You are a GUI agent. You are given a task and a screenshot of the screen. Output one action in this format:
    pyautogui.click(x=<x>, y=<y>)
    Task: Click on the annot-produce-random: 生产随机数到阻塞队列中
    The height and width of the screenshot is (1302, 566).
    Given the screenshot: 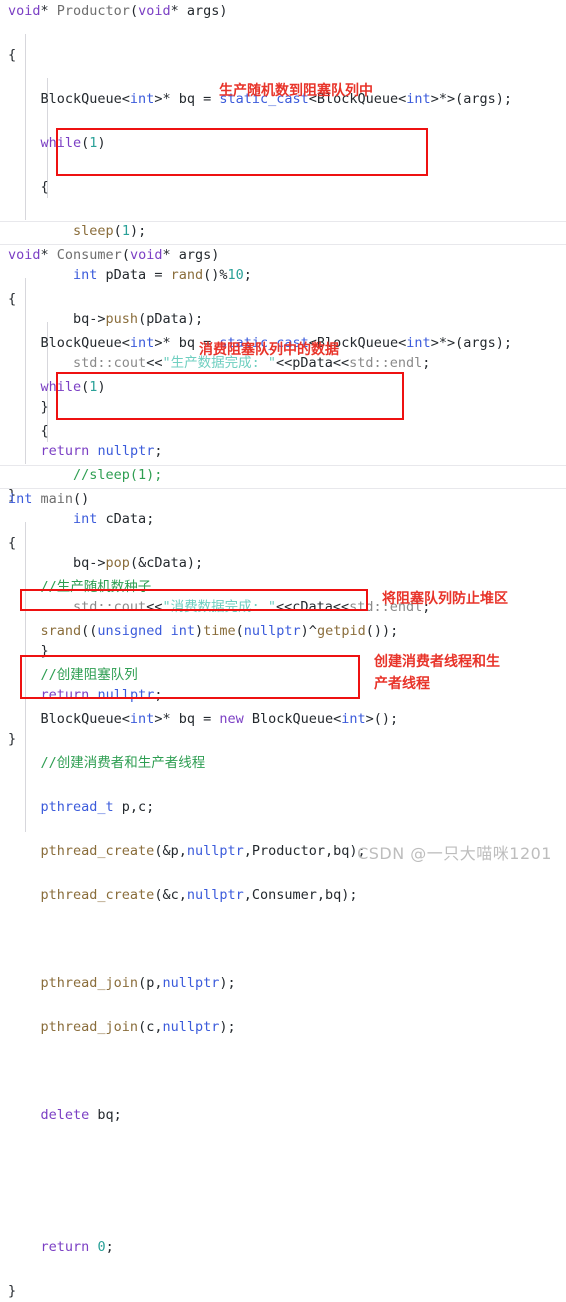 What is the action you would take?
    pyautogui.click(x=296, y=91)
    